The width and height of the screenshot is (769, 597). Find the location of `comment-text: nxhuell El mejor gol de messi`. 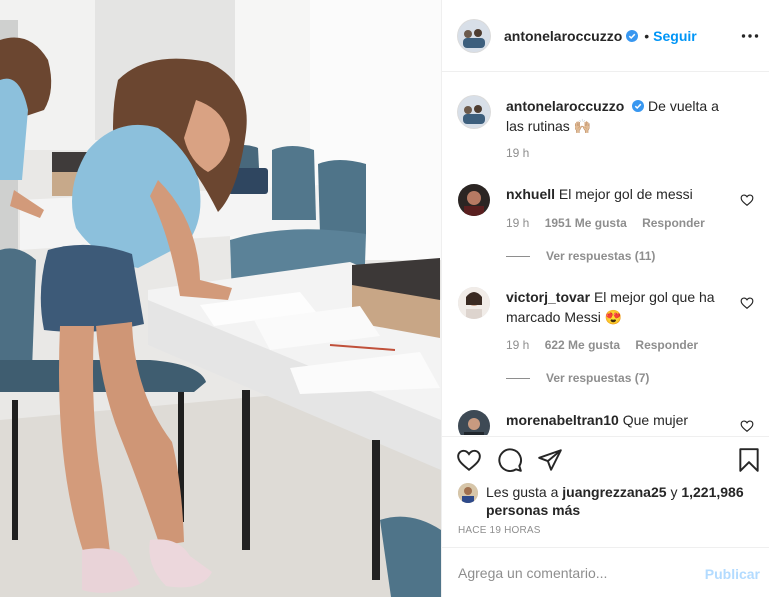

comment-text: nxhuell El mejor gol de messi is located at coordinates (619, 194).